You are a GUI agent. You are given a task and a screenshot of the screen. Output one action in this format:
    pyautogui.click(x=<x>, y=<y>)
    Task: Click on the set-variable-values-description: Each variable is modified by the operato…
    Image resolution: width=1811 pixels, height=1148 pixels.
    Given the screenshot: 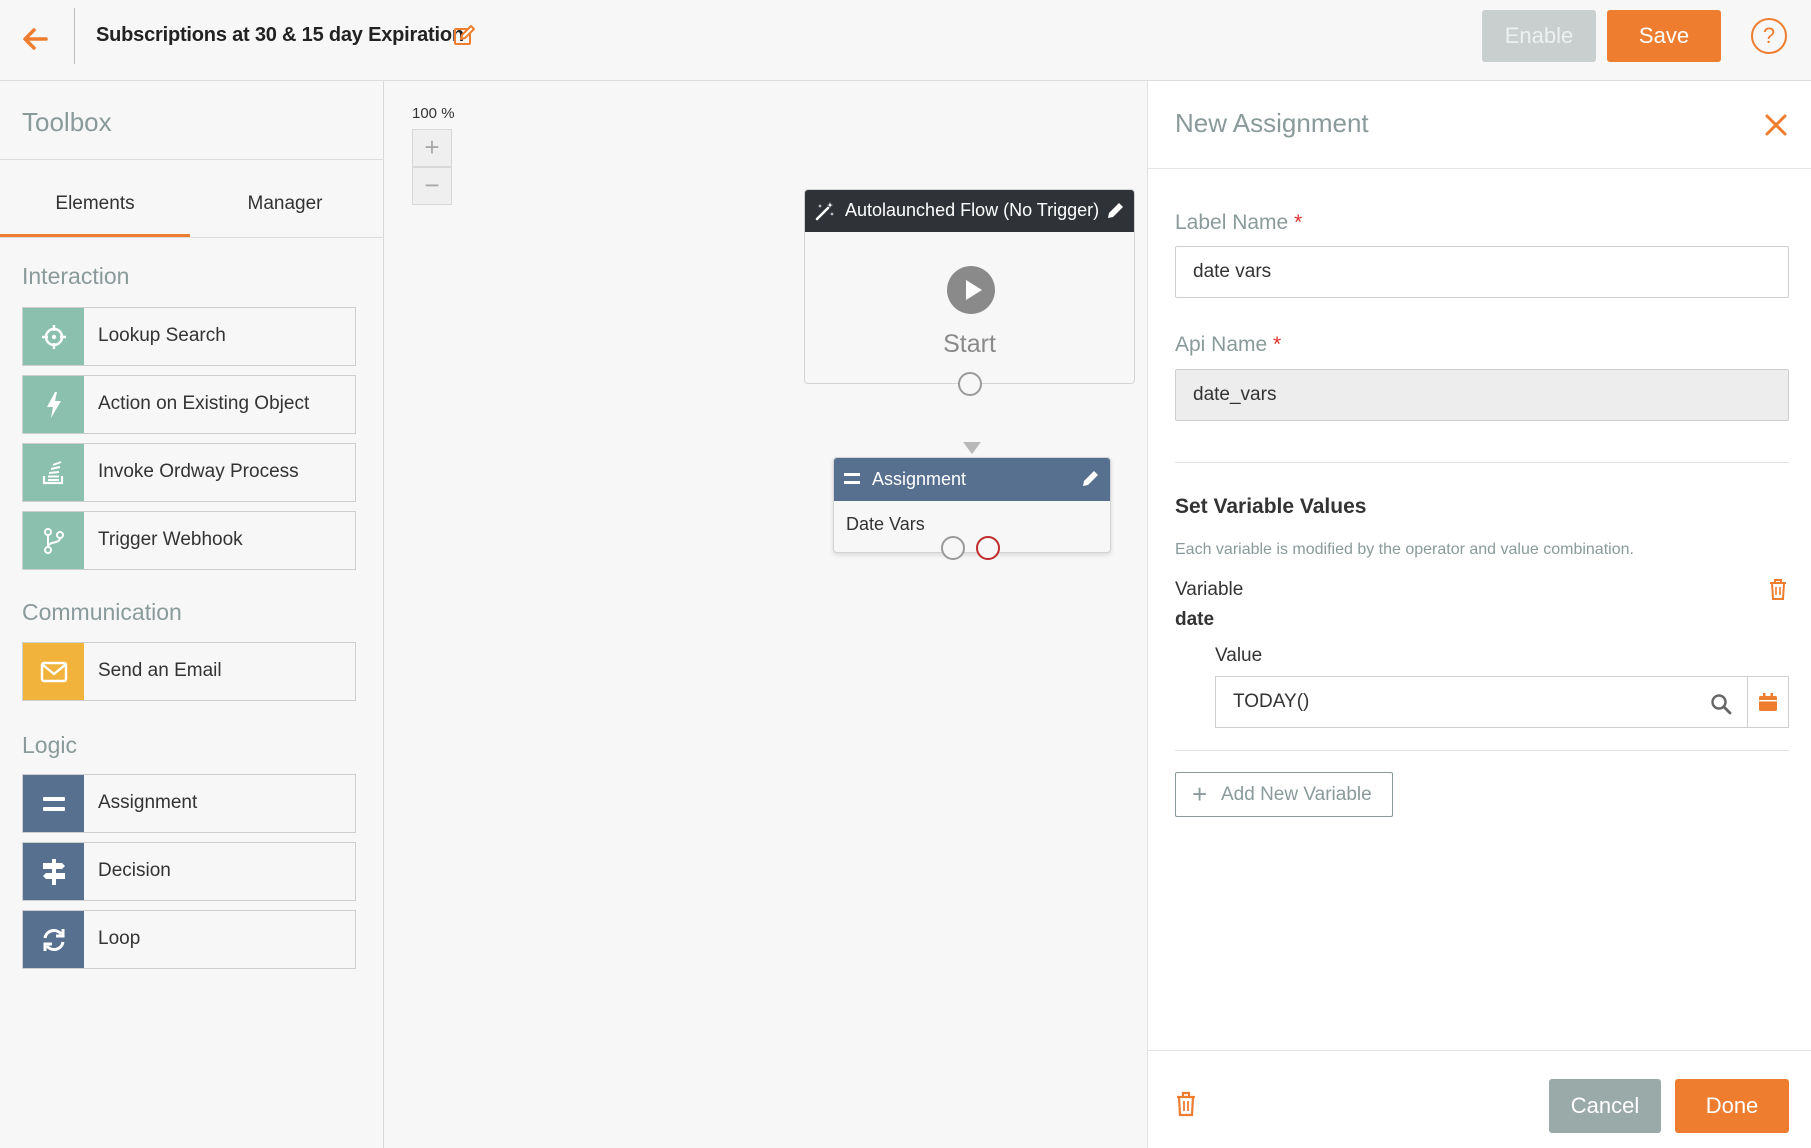 What is the action you would take?
    pyautogui.click(x=1404, y=549)
    